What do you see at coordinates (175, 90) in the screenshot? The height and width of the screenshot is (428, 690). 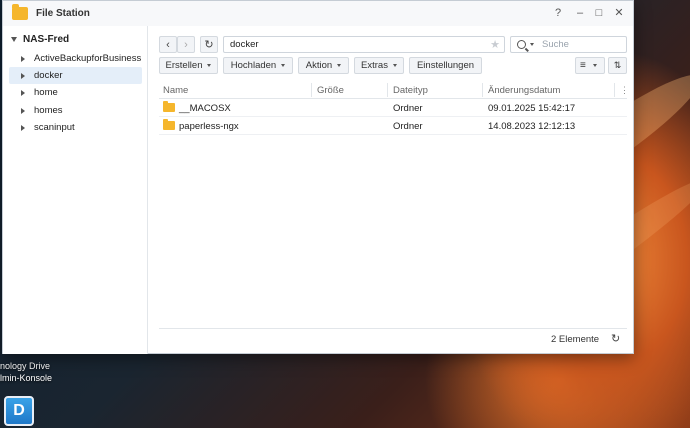 I see `column-name: Name` at bounding box center [175, 90].